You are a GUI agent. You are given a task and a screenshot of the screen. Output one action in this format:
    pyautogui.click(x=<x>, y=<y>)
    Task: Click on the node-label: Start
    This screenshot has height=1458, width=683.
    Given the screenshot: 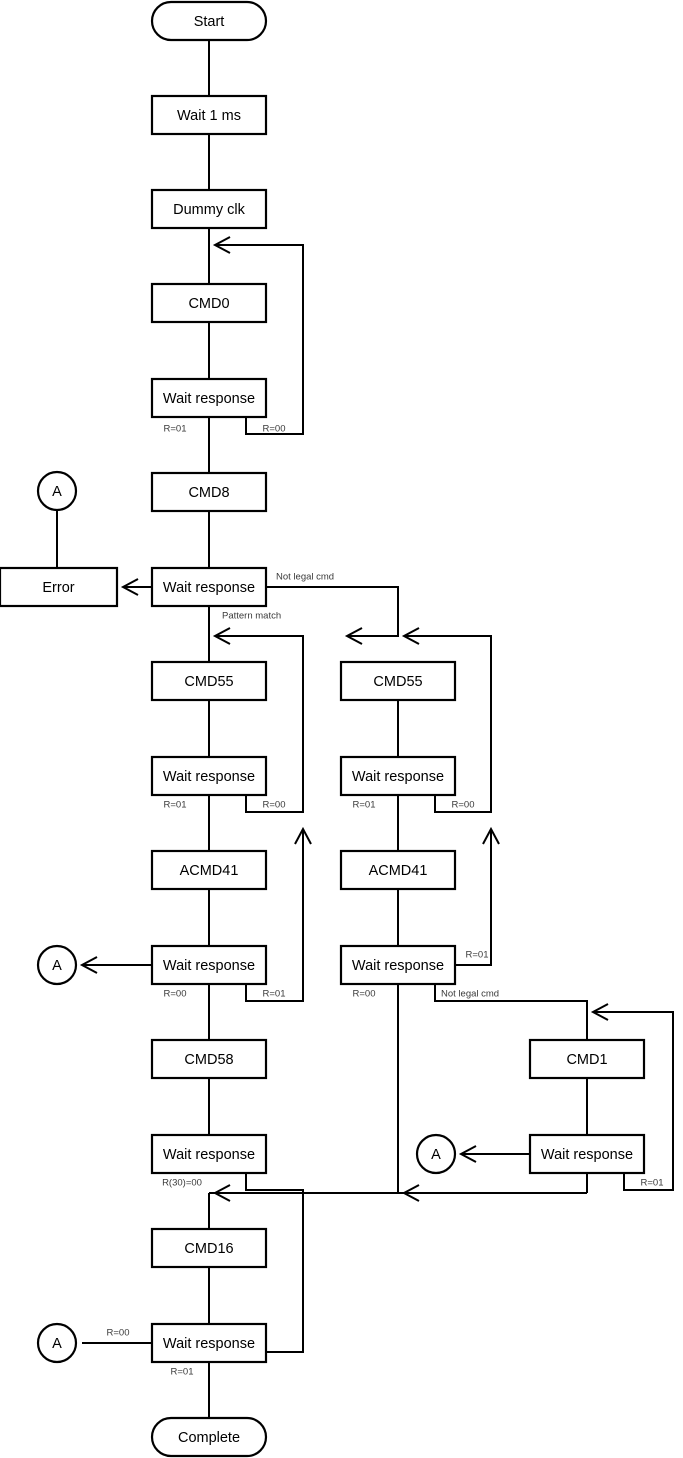 What is the action you would take?
    pyautogui.click(x=209, y=22)
    